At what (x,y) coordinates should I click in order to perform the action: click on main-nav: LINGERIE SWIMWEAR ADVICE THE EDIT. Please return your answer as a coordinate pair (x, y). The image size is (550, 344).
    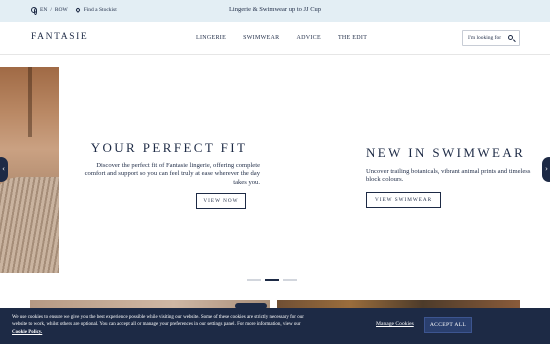
    Looking at the image, I should click on (281, 38).